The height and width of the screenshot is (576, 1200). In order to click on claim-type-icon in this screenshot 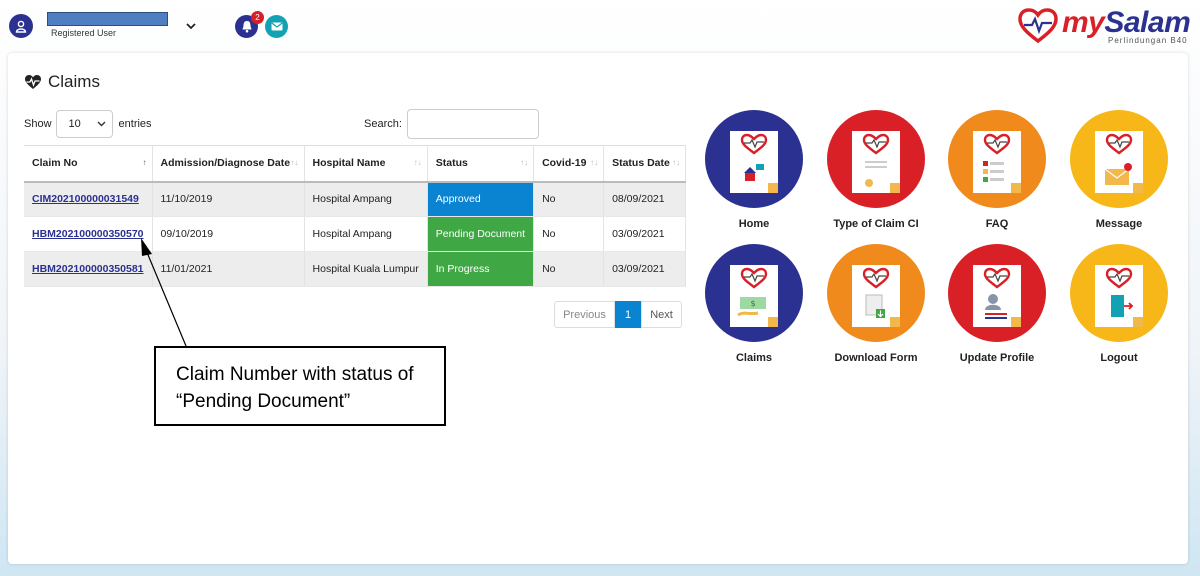, I will do `click(876, 159)`.